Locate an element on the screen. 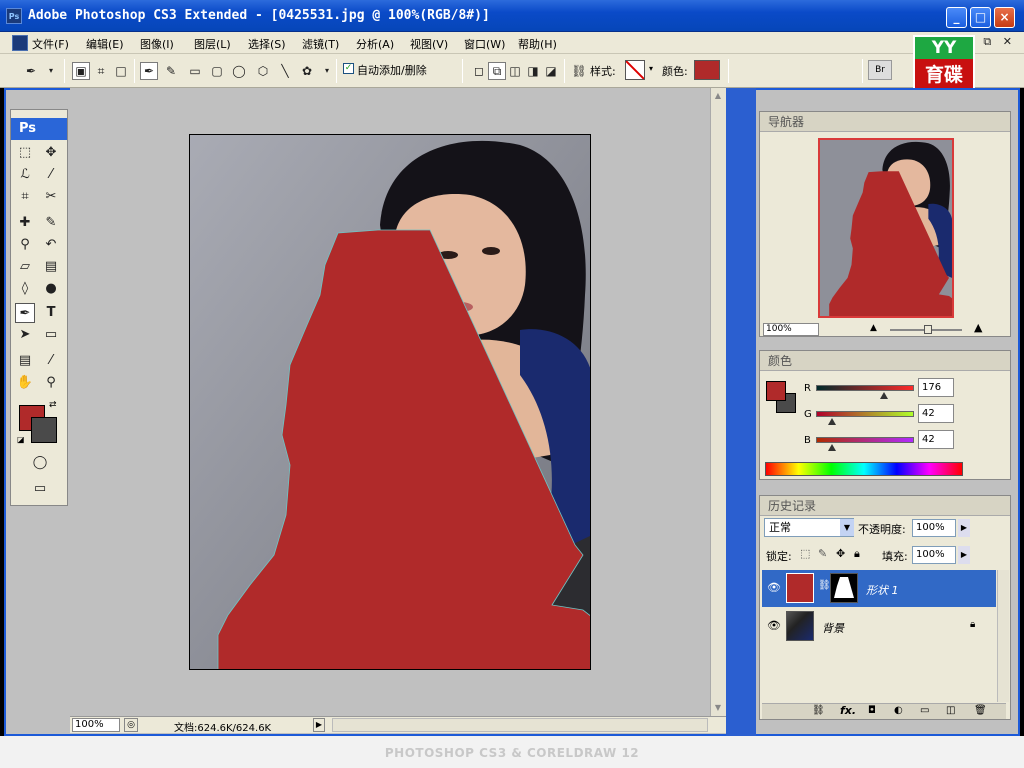 The width and height of the screenshot is (1024, 768). add-to-shape-icon: ⧉ is located at coordinates (497, 71).